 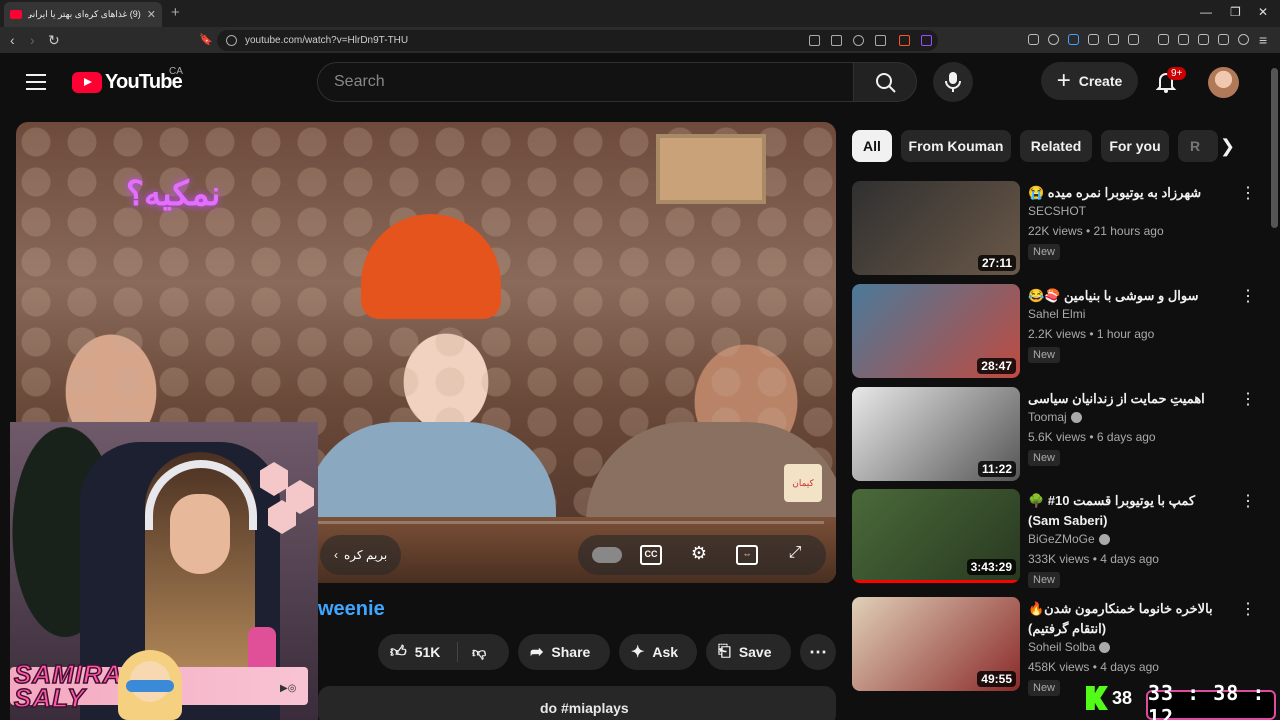 What do you see at coordinates (1093, 559) in the screenshot?
I see `video-meta: 333K views • 4 days ago` at bounding box center [1093, 559].